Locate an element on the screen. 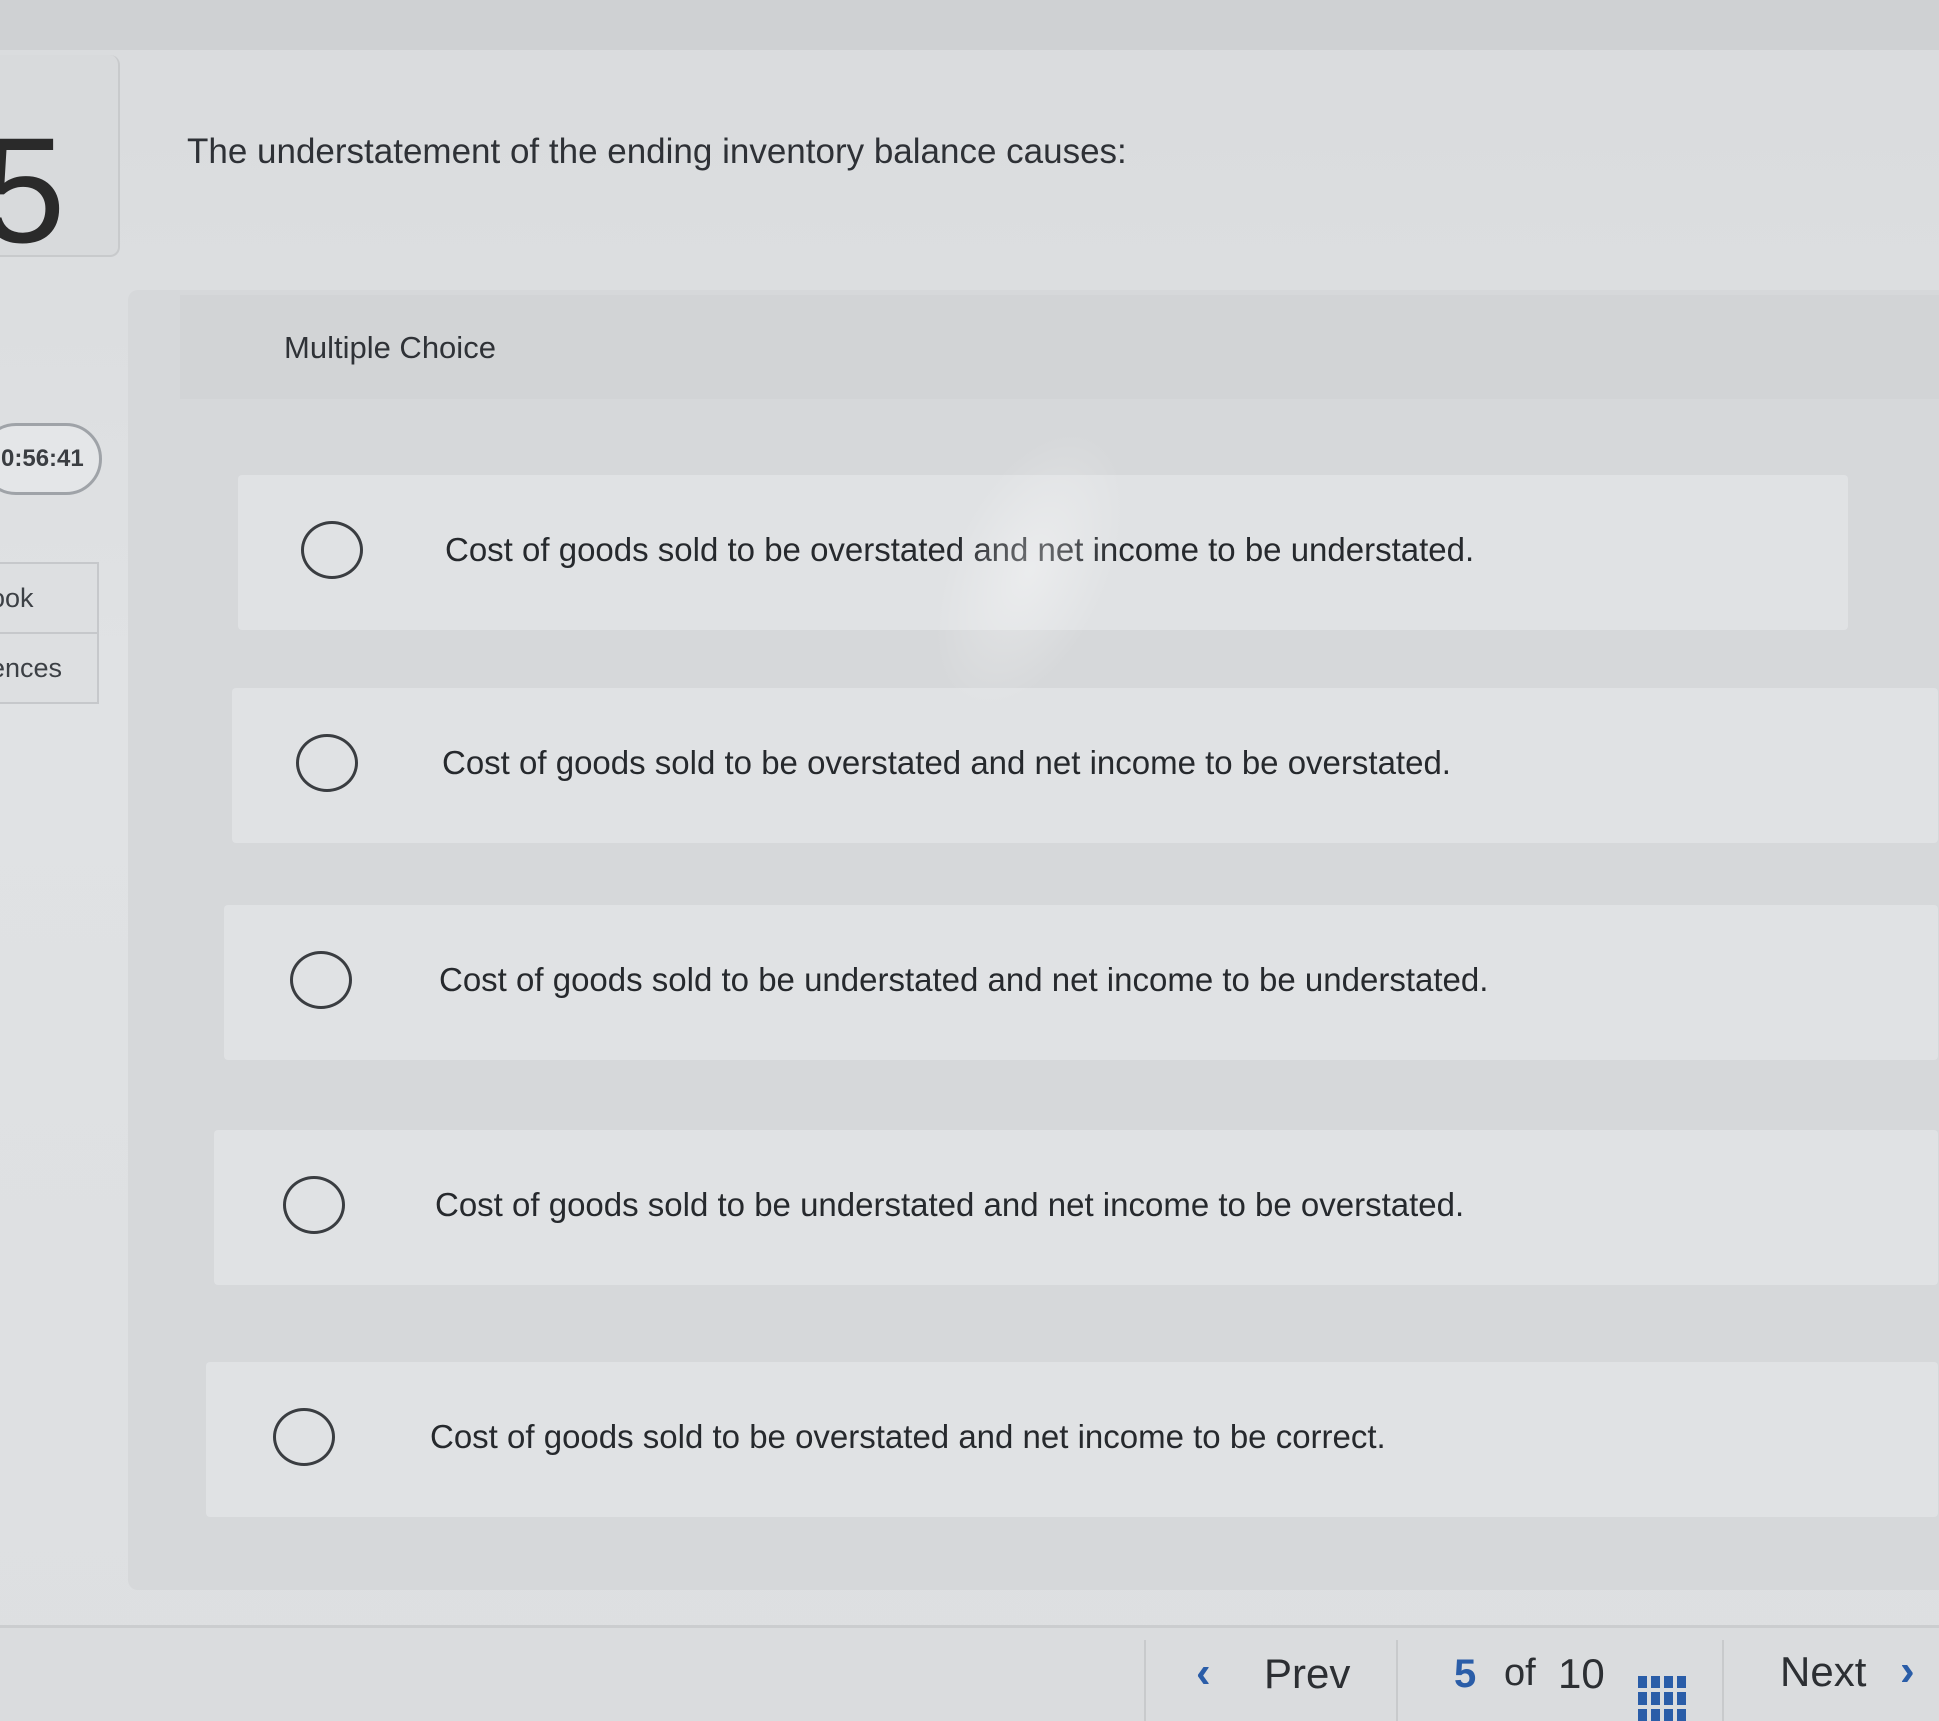  next-label: Next is located at coordinates (1823, 1671).